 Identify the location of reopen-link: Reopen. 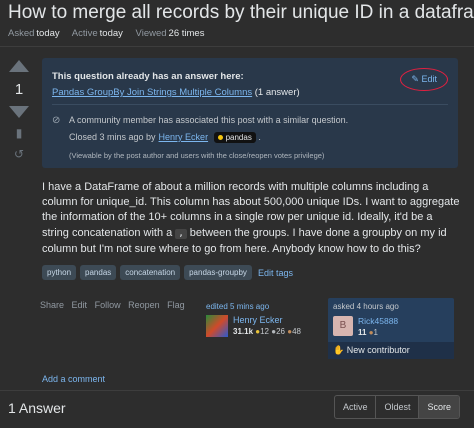
(144, 305).